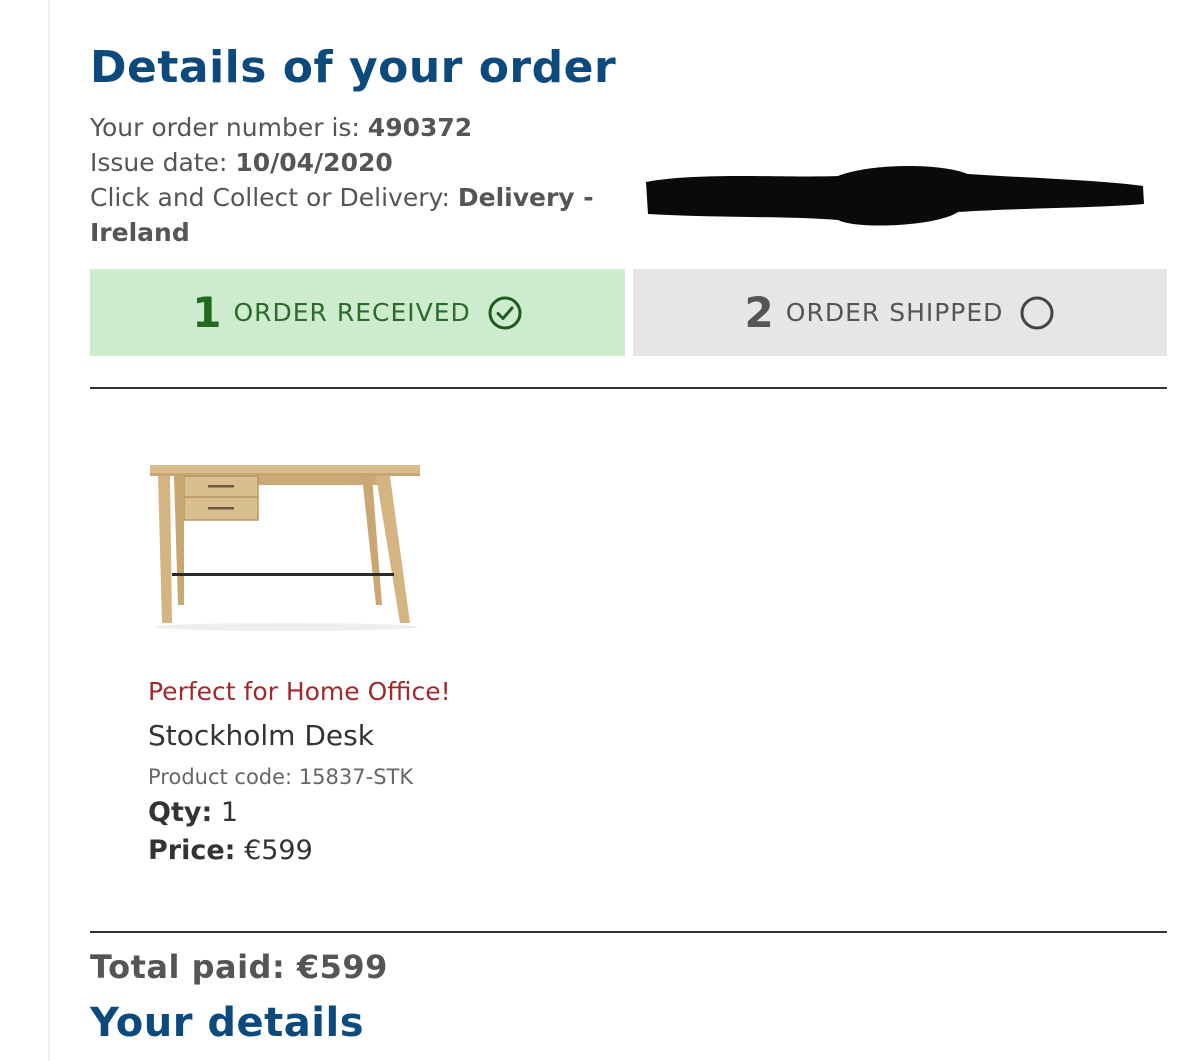 The image size is (1200, 1061). I want to click on total-value: €599, so click(342, 967).